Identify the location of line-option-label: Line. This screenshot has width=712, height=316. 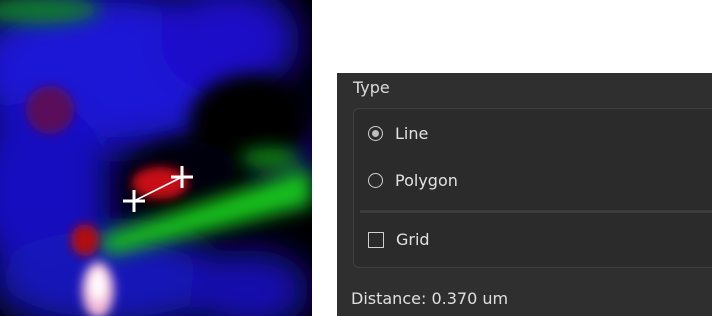
(412, 133).